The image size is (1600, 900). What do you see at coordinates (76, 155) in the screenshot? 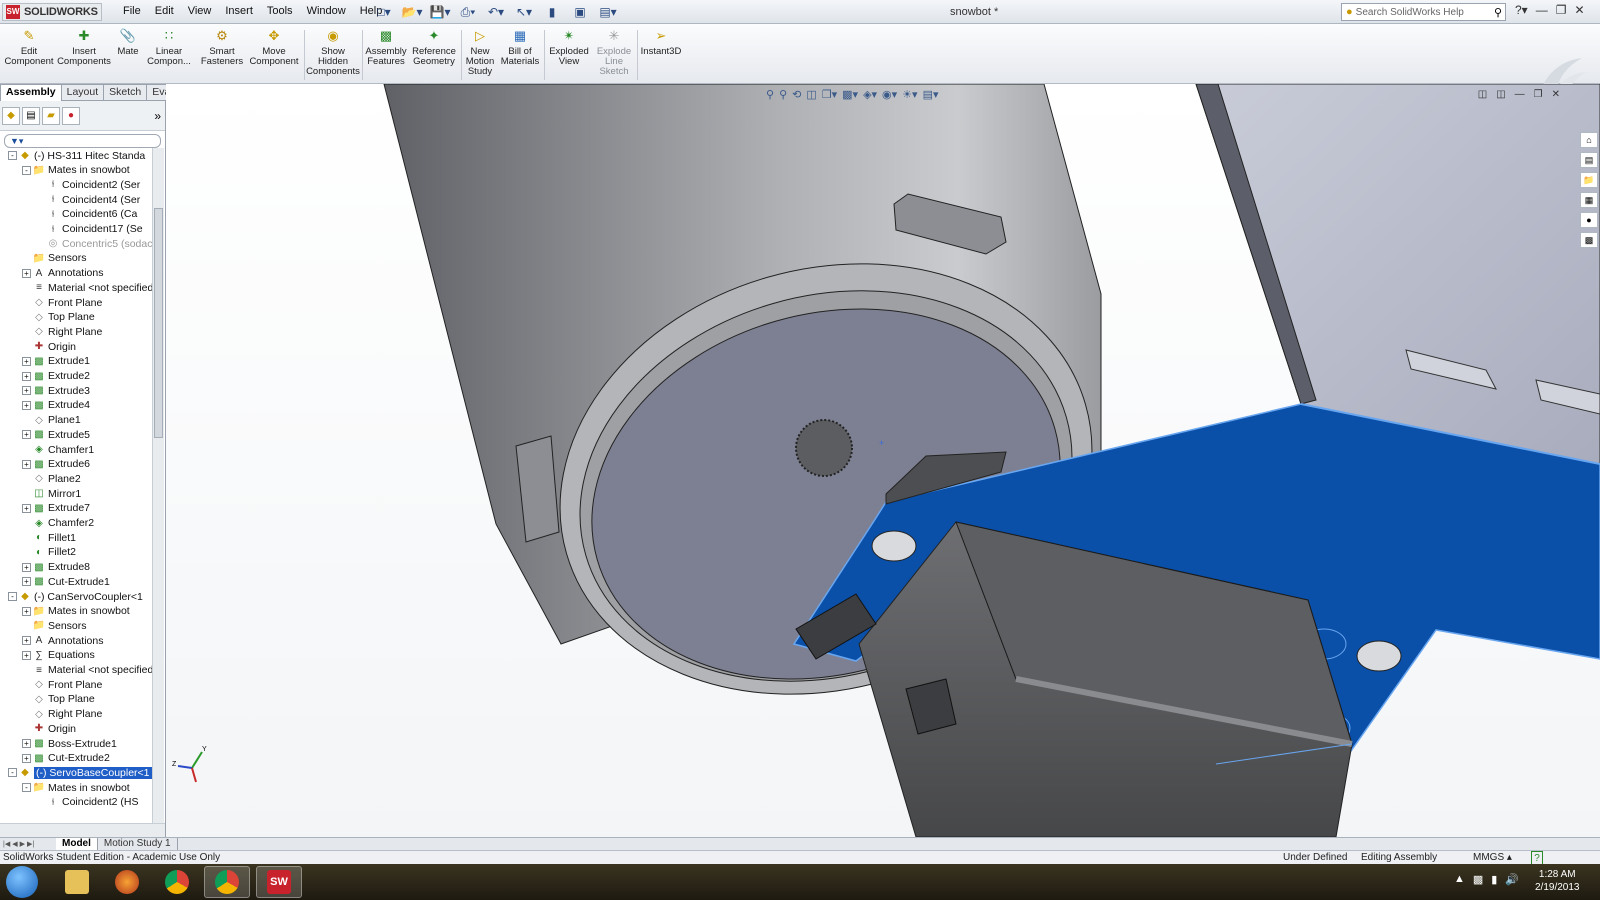
I see `tree-item: - ◆ (-) HS-311 Hitec Standa` at bounding box center [76, 155].